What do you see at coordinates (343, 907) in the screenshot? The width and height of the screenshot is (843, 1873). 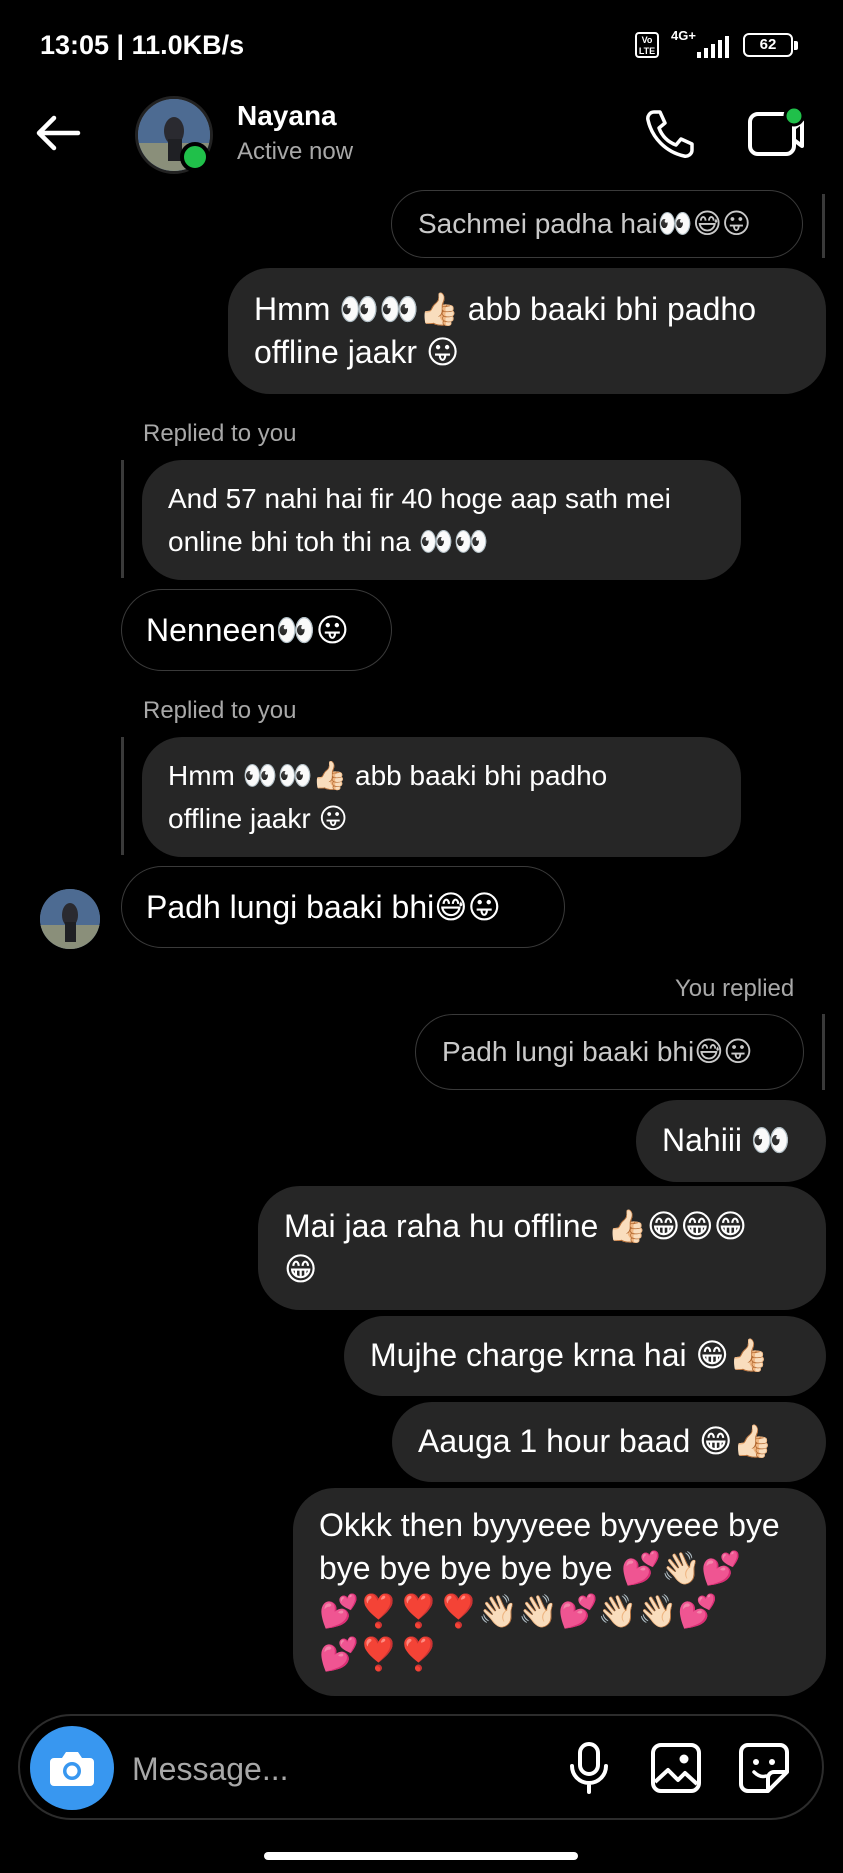 I see `incoming-message: Padh lungi baaki bhi😅😛` at bounding box center [343, 907].